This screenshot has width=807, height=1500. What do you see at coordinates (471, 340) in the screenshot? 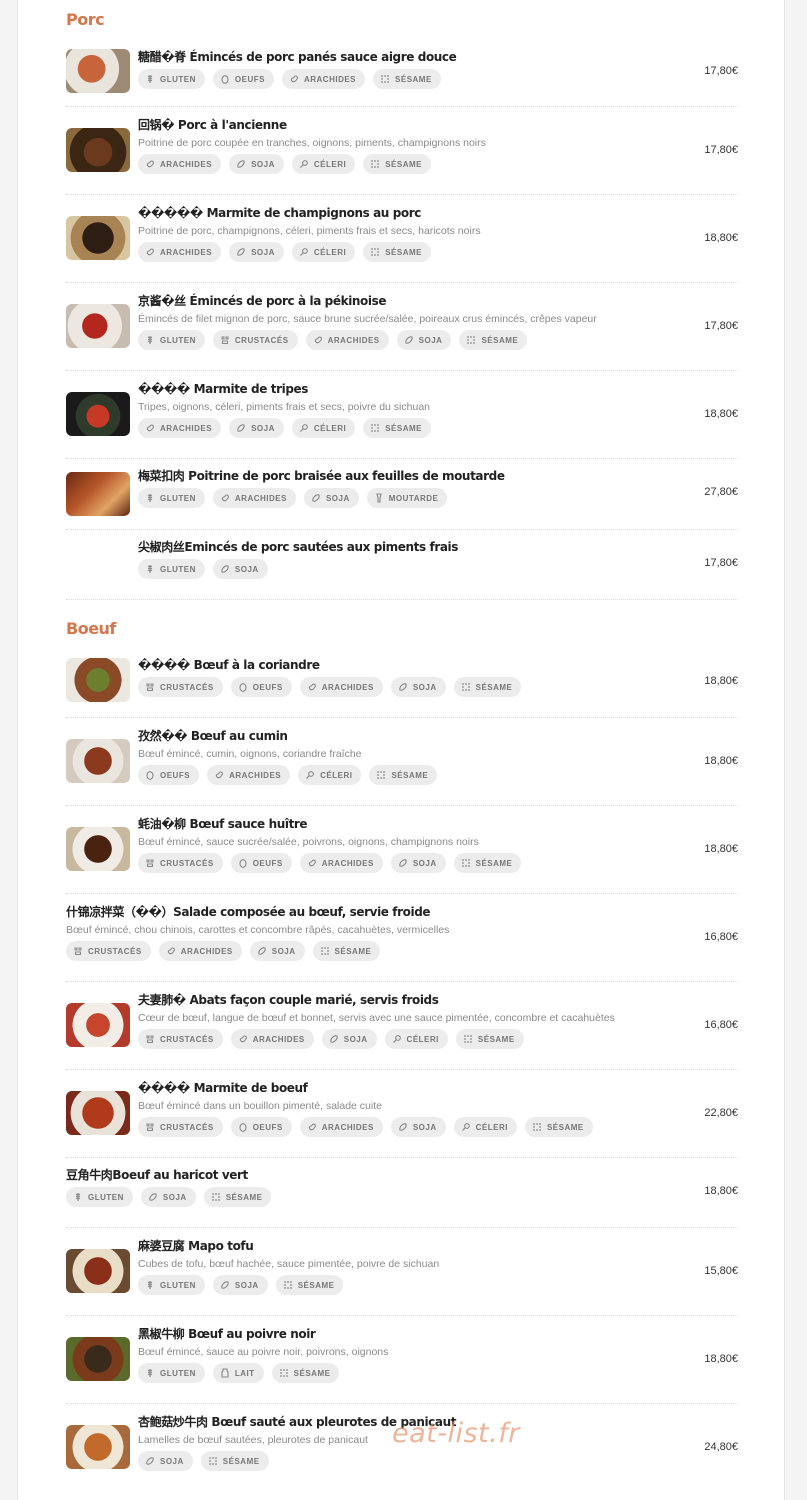
I see `sesame-icon` at bounding box center [471, 340].